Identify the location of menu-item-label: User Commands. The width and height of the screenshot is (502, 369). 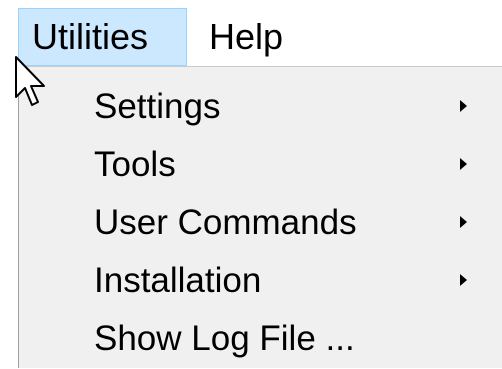
(225, 222).